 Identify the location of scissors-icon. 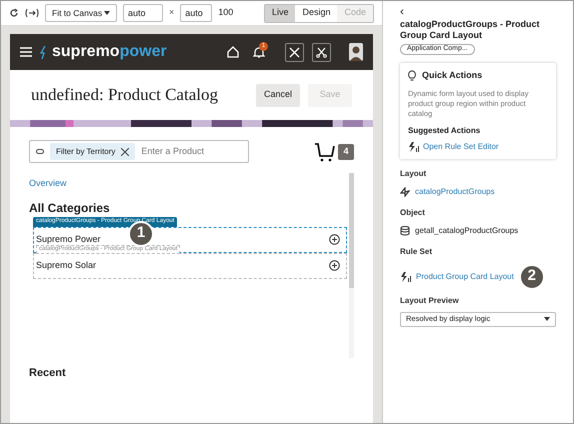
(321, 52).